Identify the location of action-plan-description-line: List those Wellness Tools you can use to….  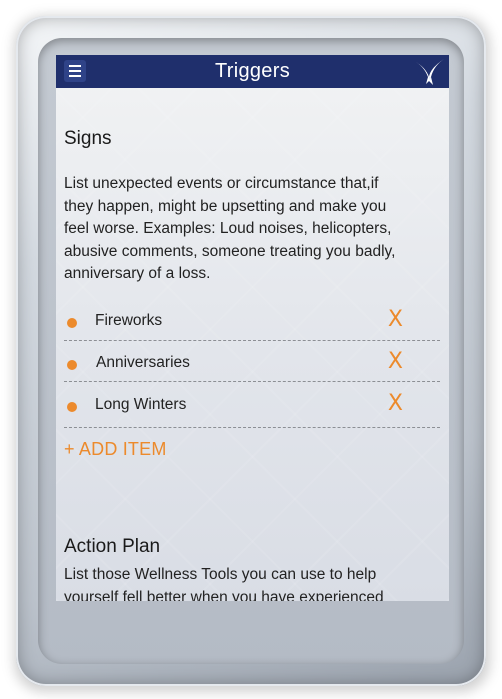
(220, 574).